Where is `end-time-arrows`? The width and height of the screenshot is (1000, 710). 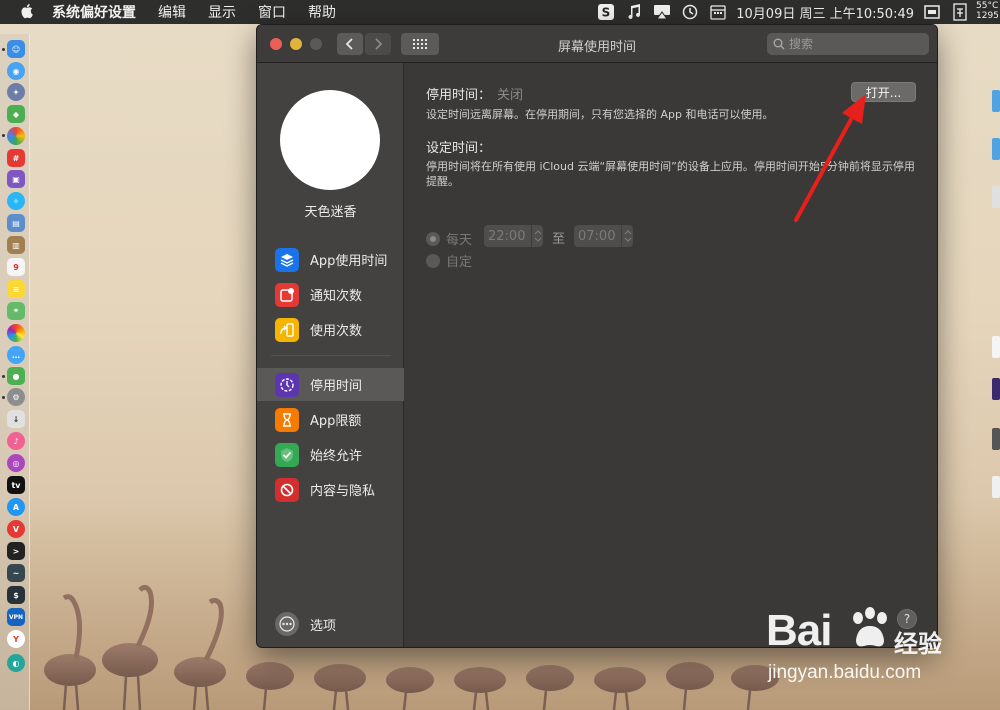
end-time-arrows is located at coordinates (627, 236).